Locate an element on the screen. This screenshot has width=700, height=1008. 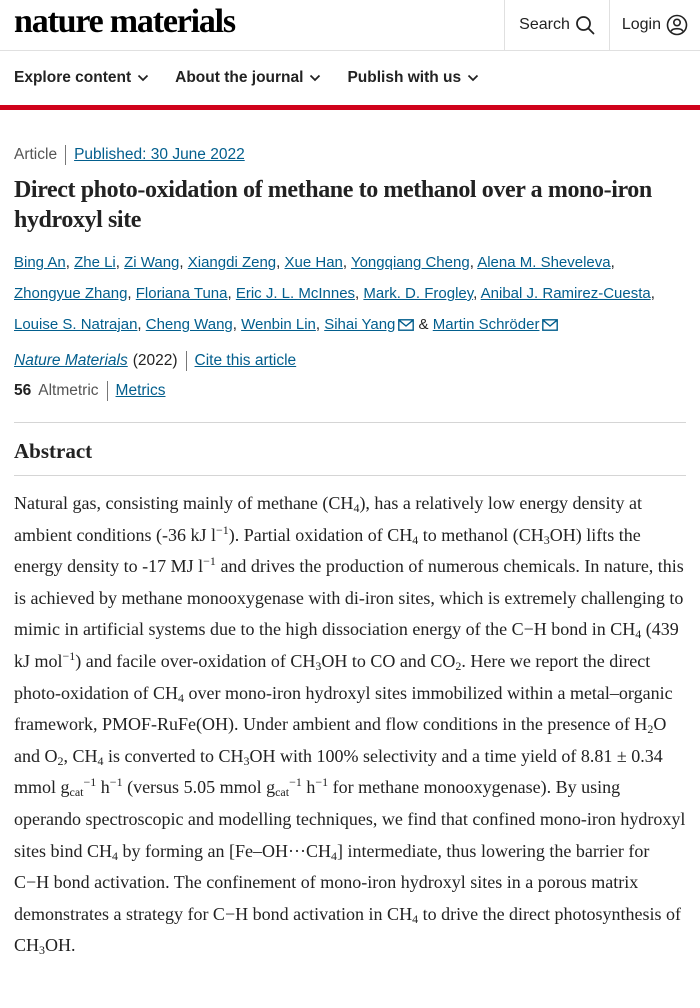
login-button: Login is located at coordinates (655, 25).